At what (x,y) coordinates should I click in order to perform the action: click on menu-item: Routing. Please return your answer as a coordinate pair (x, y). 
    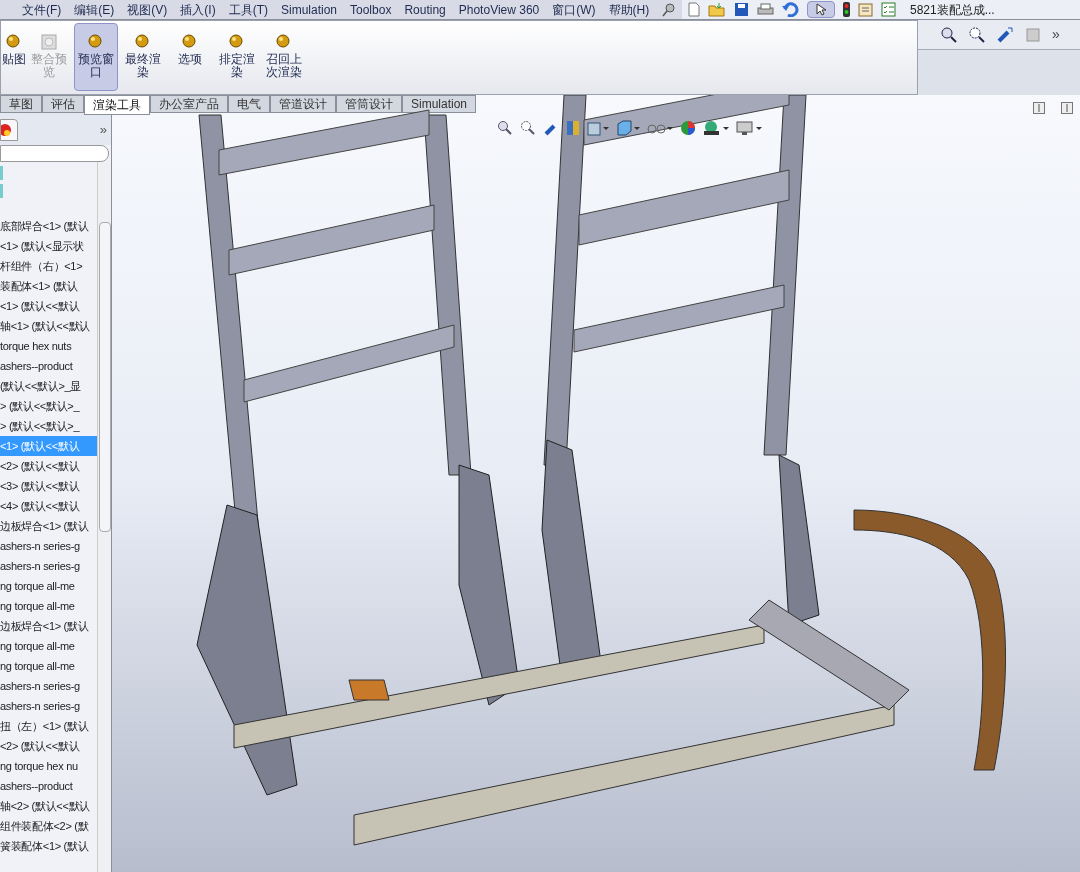
    Looking at the image, I should click on (425, 9).